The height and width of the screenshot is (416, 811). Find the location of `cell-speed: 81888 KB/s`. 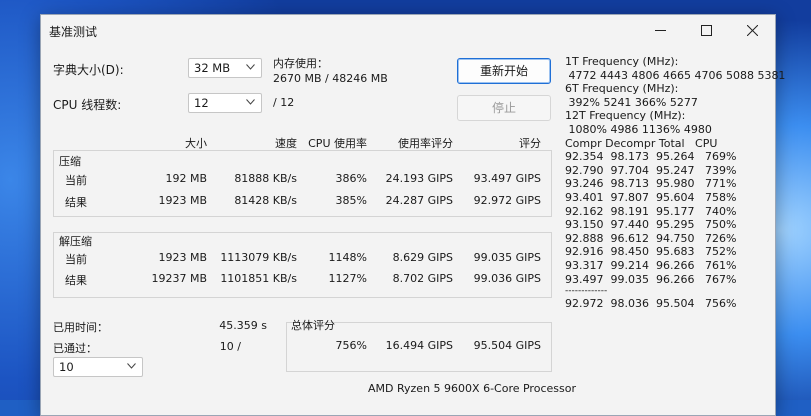

cell-speed: 81888 KB/s is located at coordinates (265, 178).